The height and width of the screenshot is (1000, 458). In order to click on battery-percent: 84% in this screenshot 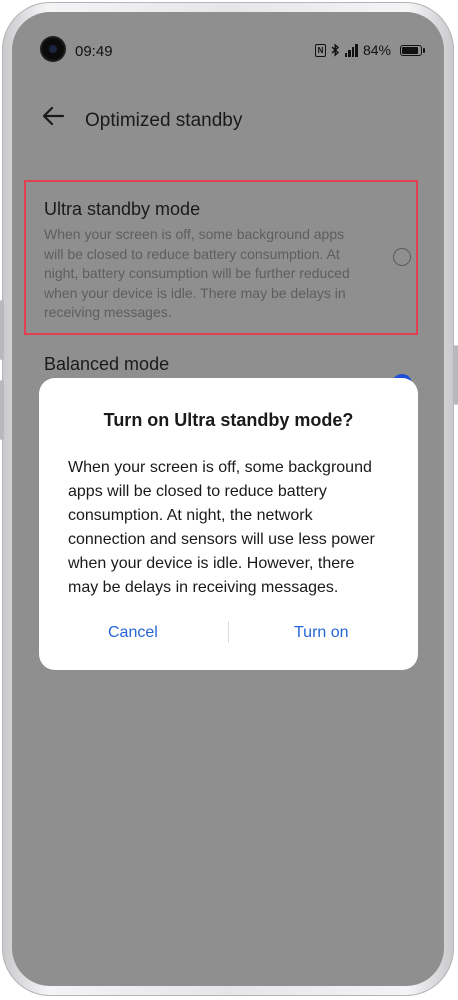, I will do `click(376, 50)`.